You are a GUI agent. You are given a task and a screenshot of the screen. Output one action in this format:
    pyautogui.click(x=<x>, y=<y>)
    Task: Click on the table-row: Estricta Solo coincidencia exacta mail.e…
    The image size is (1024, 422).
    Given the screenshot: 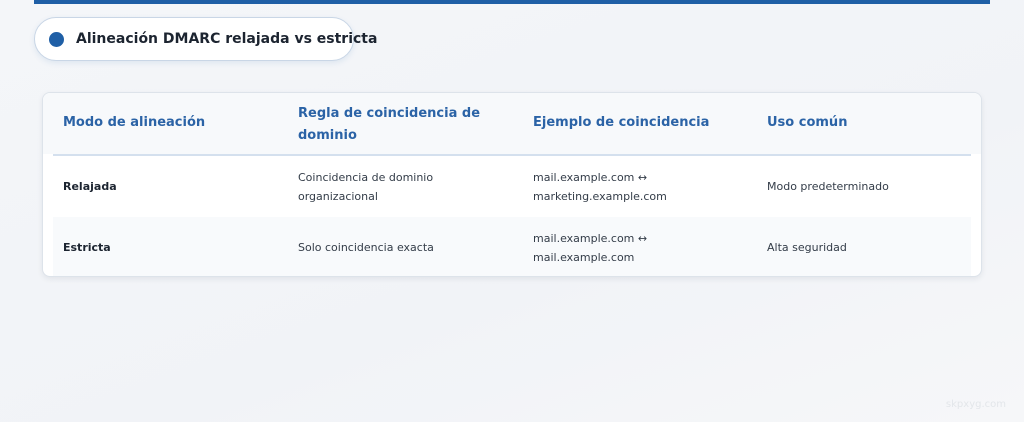 What is the action you would take?
    pyautogui.click(x=512, y=246)
    